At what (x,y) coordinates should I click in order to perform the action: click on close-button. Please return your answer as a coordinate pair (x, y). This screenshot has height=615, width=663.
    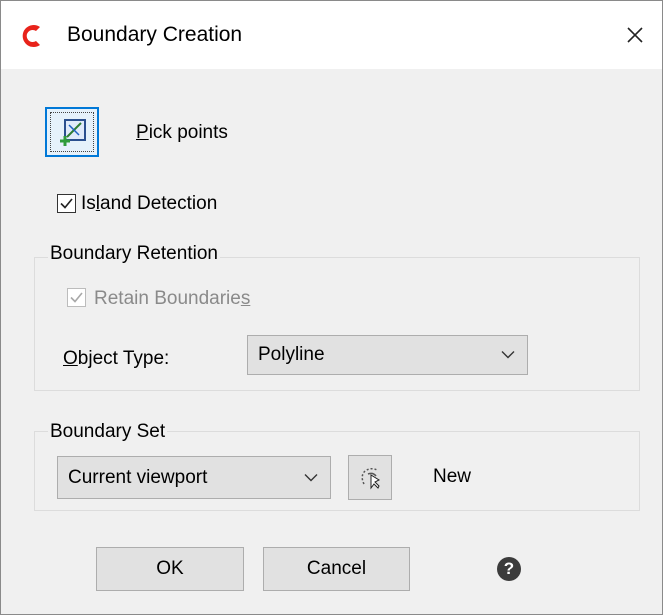
    Looking at the image, I should click on (635, 35).